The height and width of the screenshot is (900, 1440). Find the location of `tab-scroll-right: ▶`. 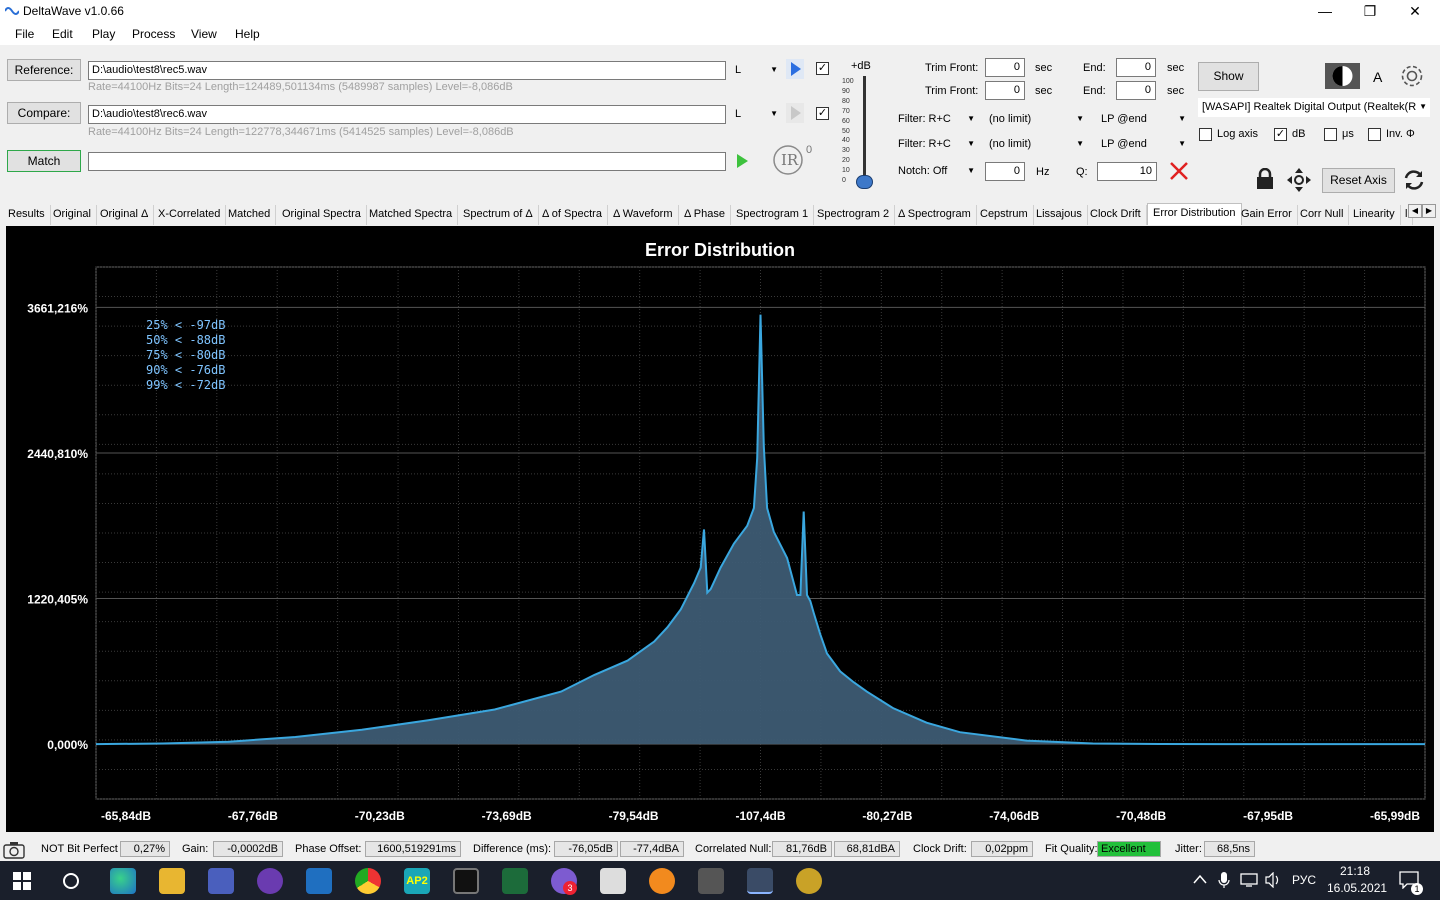

tab-scroll-right: ▶ is located at coordinates (1429, 211).